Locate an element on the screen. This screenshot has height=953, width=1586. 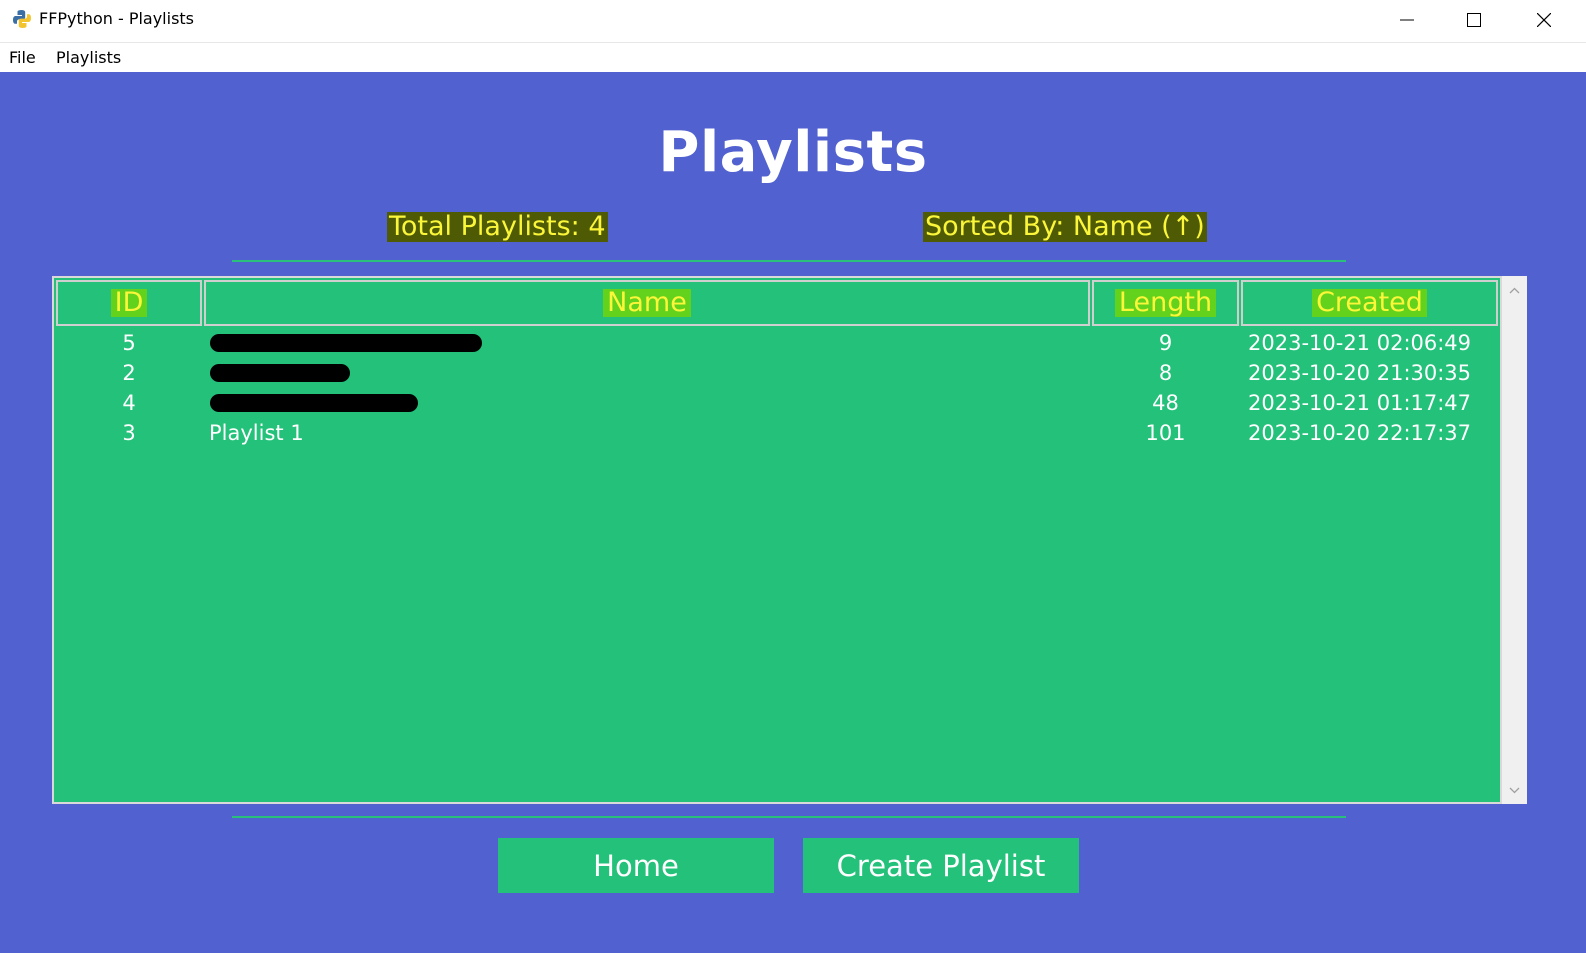
cell-id: 2 is located at coordinates (129, 373).